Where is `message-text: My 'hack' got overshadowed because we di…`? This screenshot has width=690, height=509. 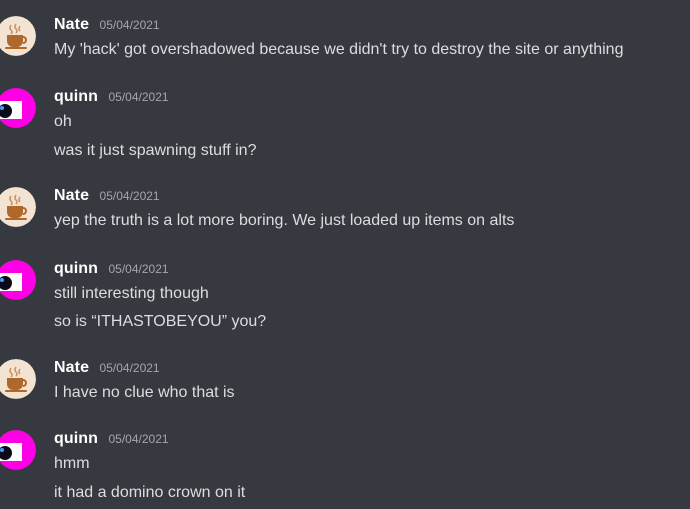 message-text: My 'hack' got overshadowed because we di… is located at coordinates (339, 49).